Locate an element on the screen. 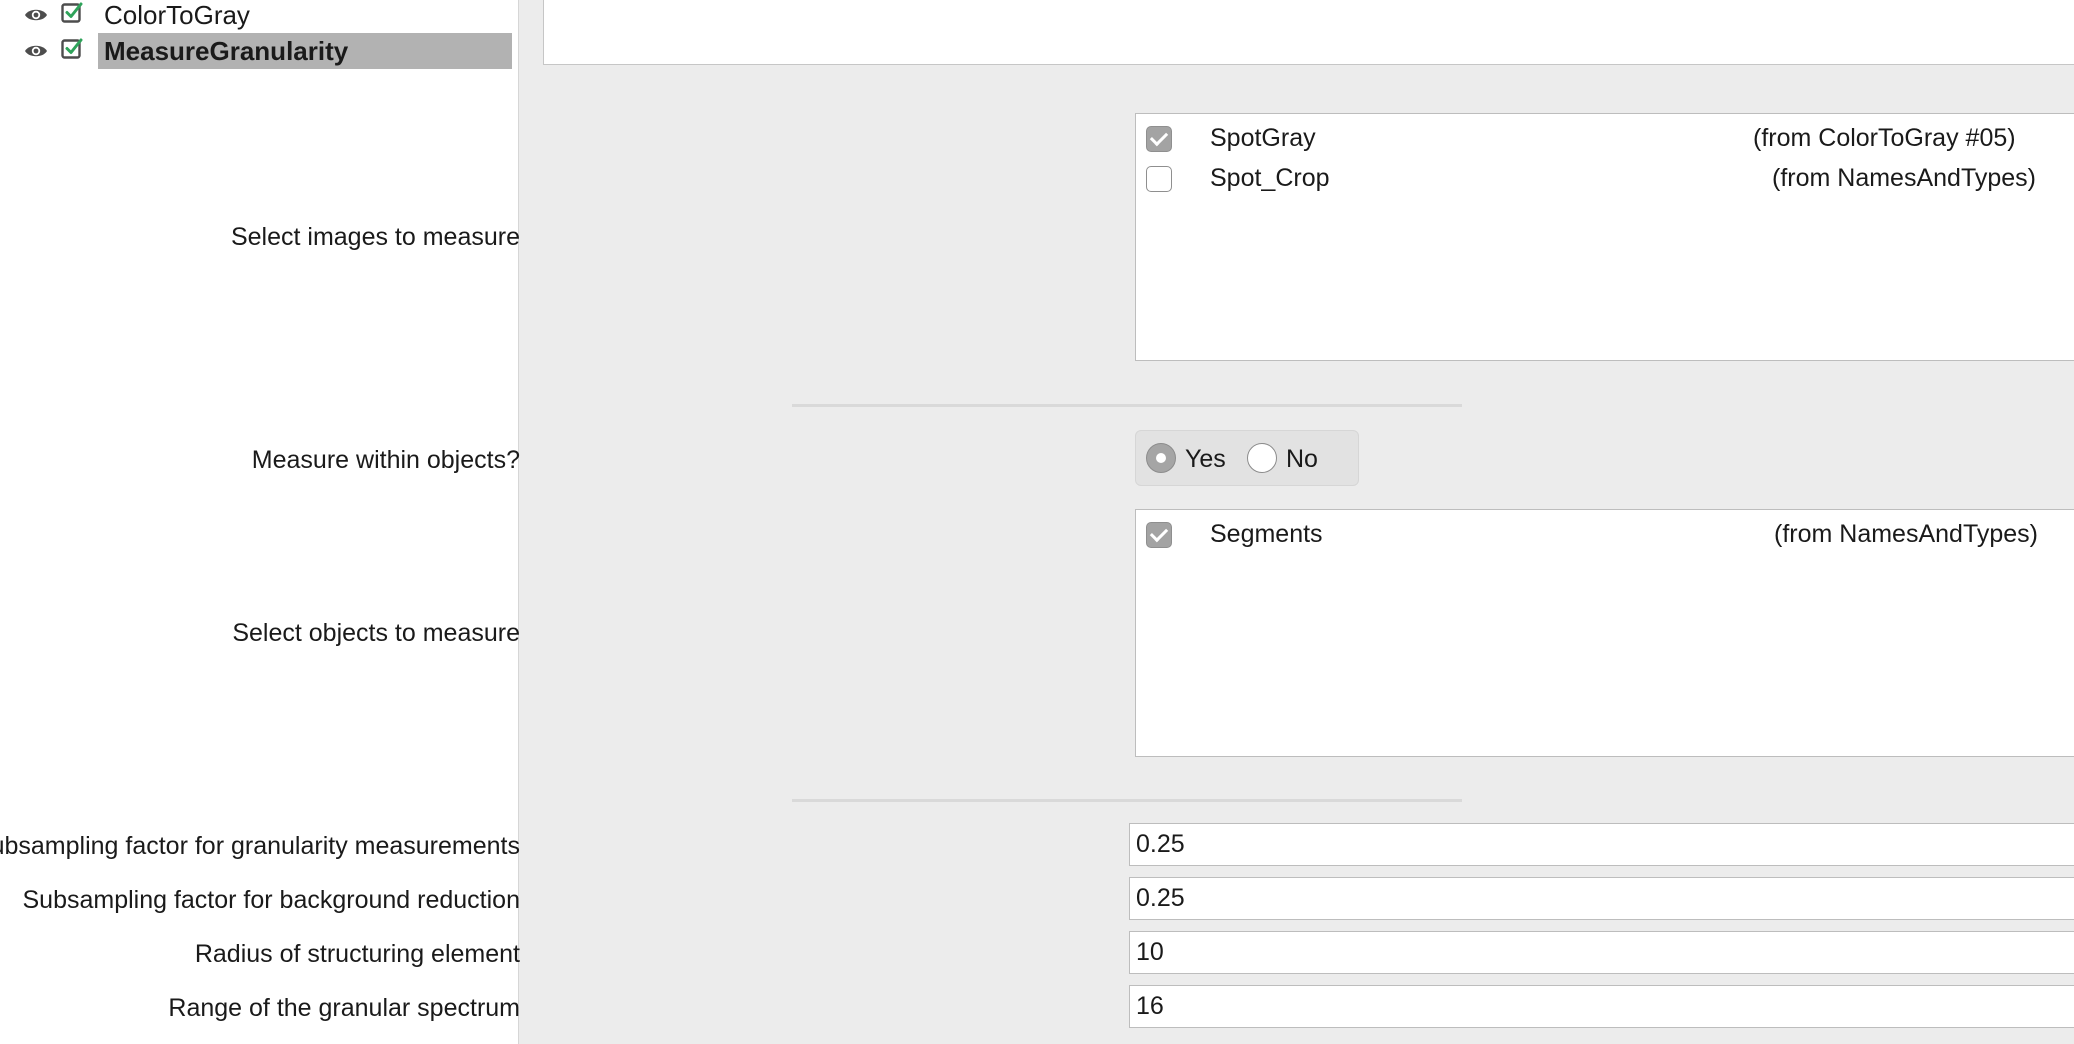  radio-yes is located at coordinates (1161, 458).